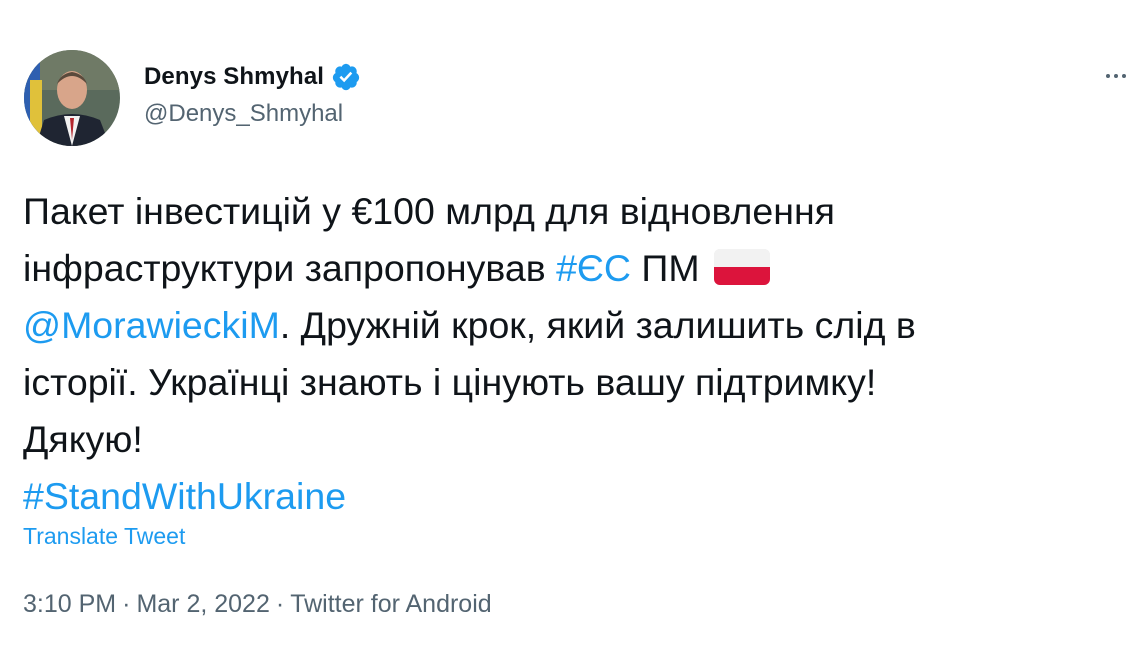  Describe the element at coordinates (69, 604) in the screenshot. I see `tweet-time: 3:10 PM` at that location.